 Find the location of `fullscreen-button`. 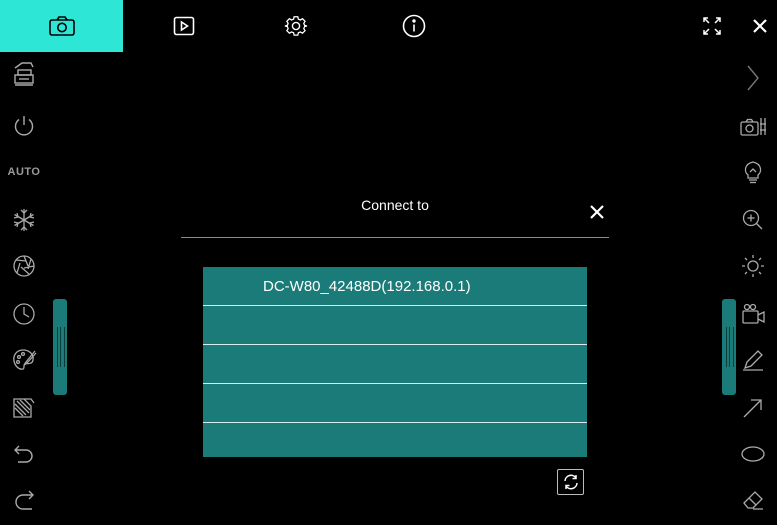

fullscreen-button is located at coordinates (712, 26).